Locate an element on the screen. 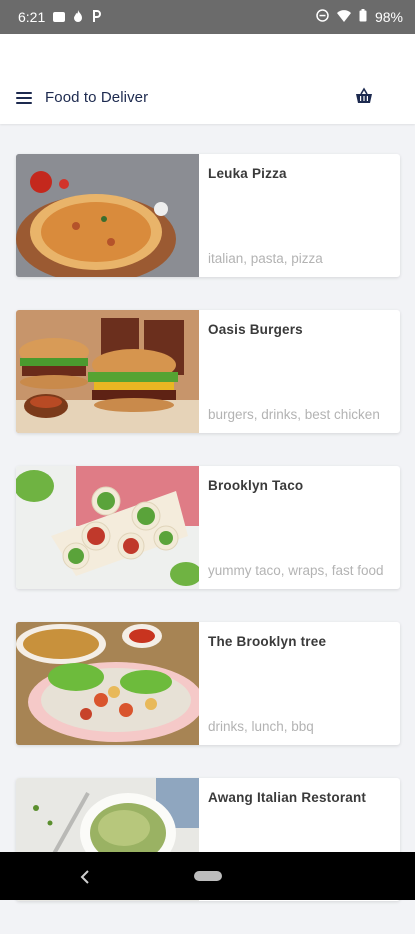 The height and width of the screenshot is (934, 415). home-pill-icon is located at coordinates (208, 876).